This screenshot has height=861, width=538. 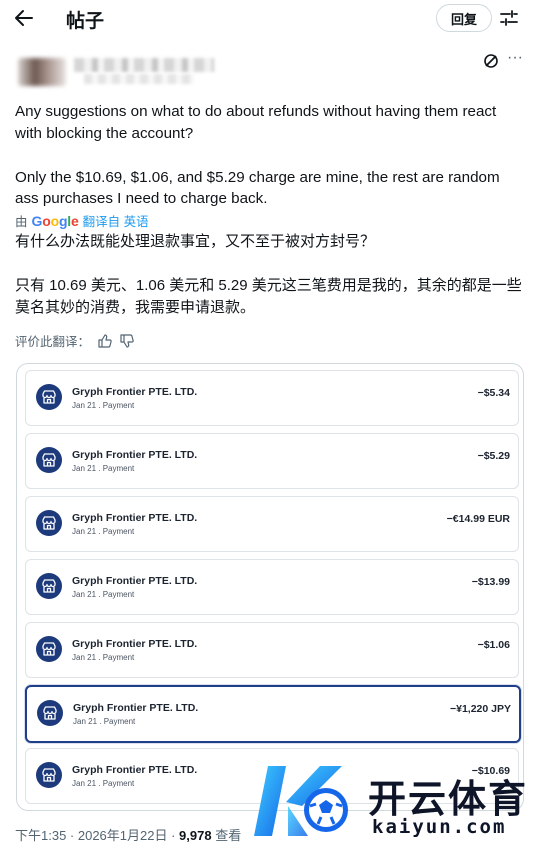 I want to click on translated-paragraph: 有什么办法既能处理退款事宜，又不至于被对方封号？, so click(x=195, y=241).